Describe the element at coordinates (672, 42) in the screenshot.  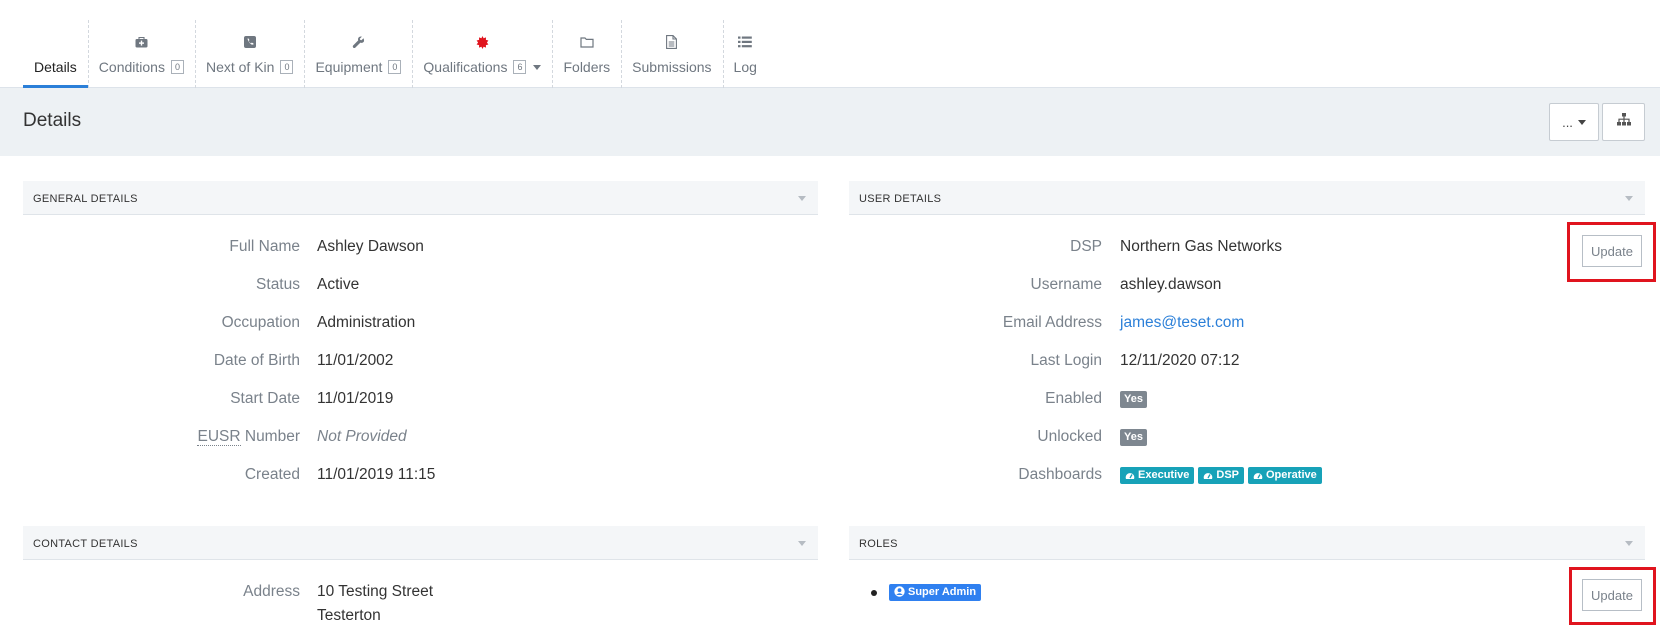
I see `file-icon` at that location.